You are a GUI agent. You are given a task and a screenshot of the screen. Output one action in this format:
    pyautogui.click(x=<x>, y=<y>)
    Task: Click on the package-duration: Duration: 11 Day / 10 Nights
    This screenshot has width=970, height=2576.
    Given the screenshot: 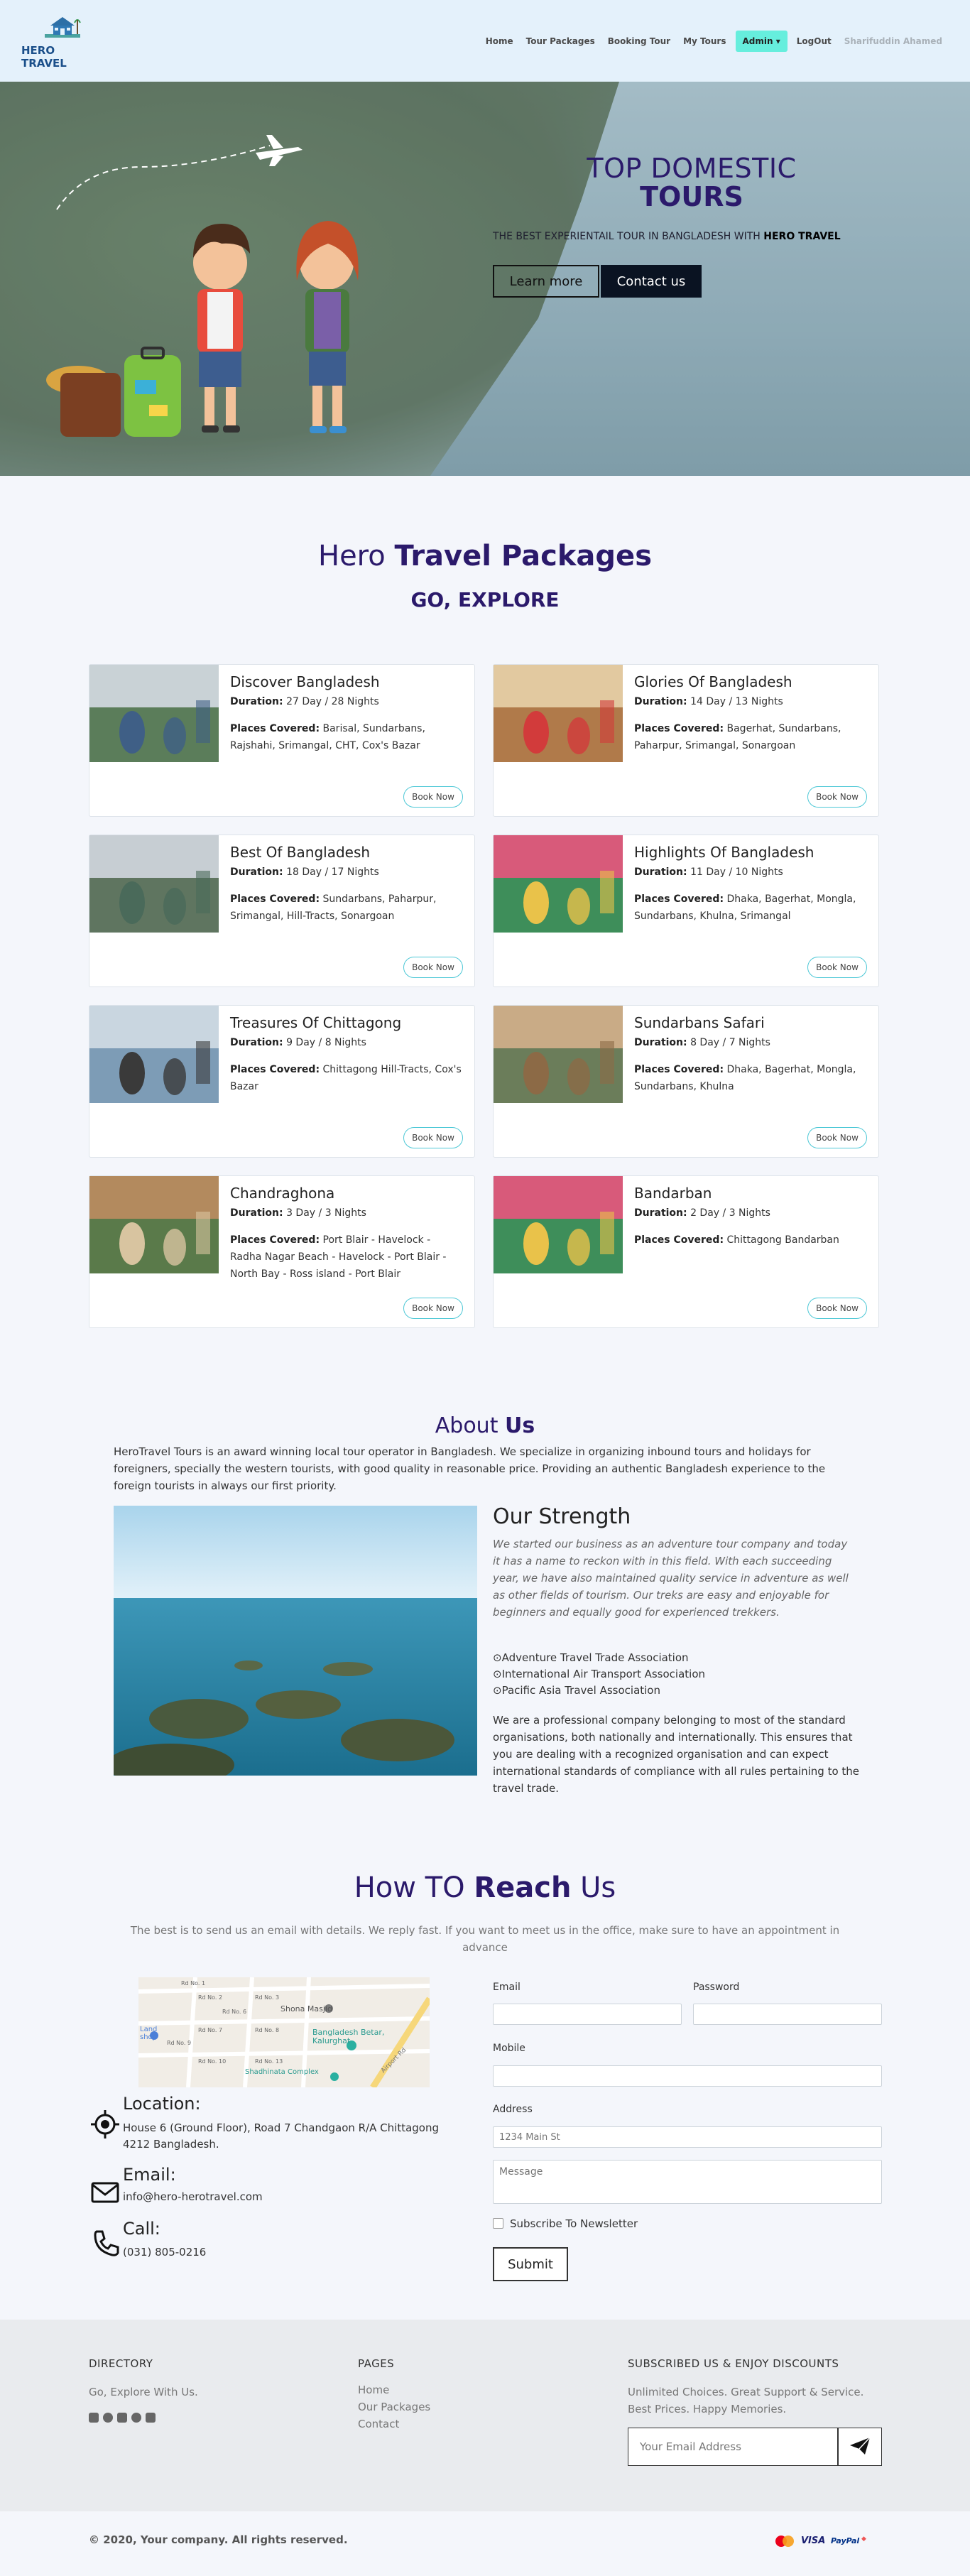 What is the action you would take?
    pyautogui.click(x=751, y=872)
    